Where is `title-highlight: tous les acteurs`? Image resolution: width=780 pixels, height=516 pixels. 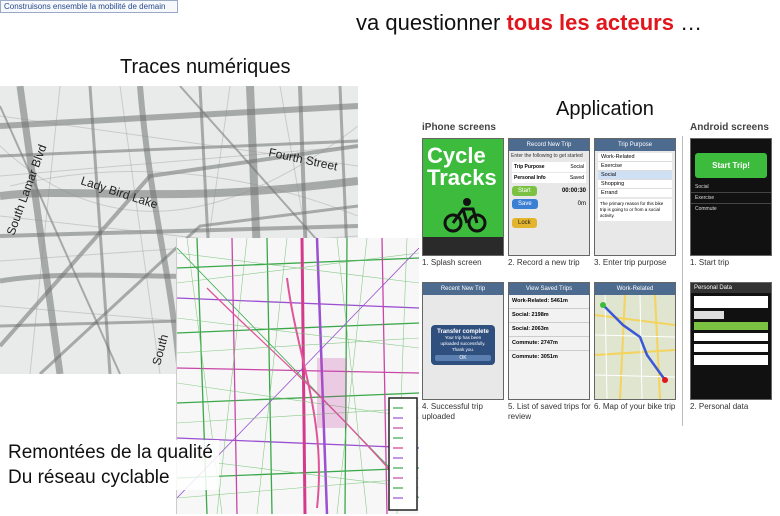 title-highlight: tous les acteurs is located at coordinates (590, 22).